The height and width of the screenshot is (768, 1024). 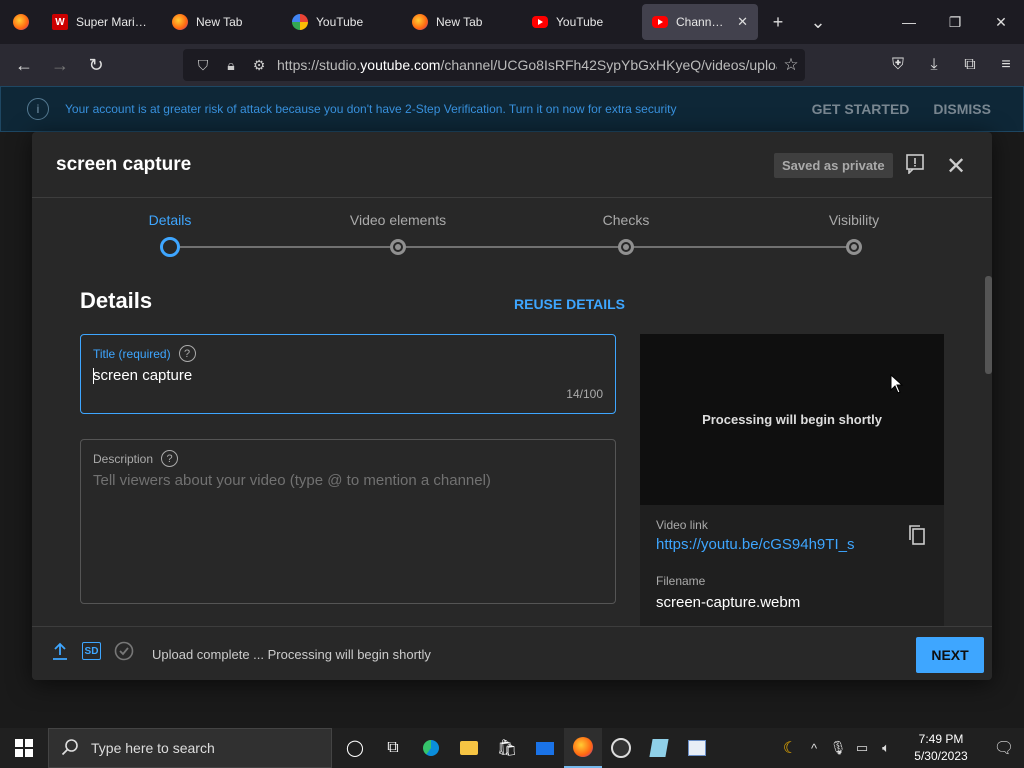 What do you see at coordinates (778, 22) in the screenshot?
I see `new-tab-icon: +` at bounding box center [778, 22].